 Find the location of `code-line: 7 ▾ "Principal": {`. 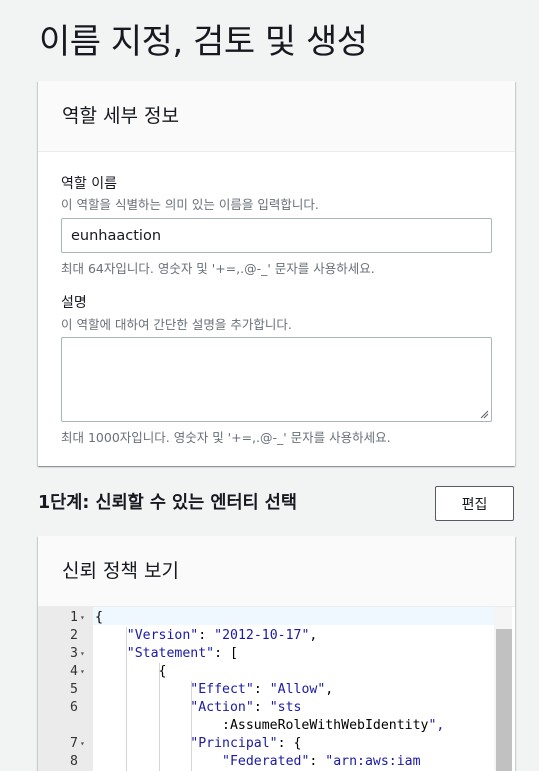

code-line: 7 ▾ "Principal": { is located at coordinates (268, 744).